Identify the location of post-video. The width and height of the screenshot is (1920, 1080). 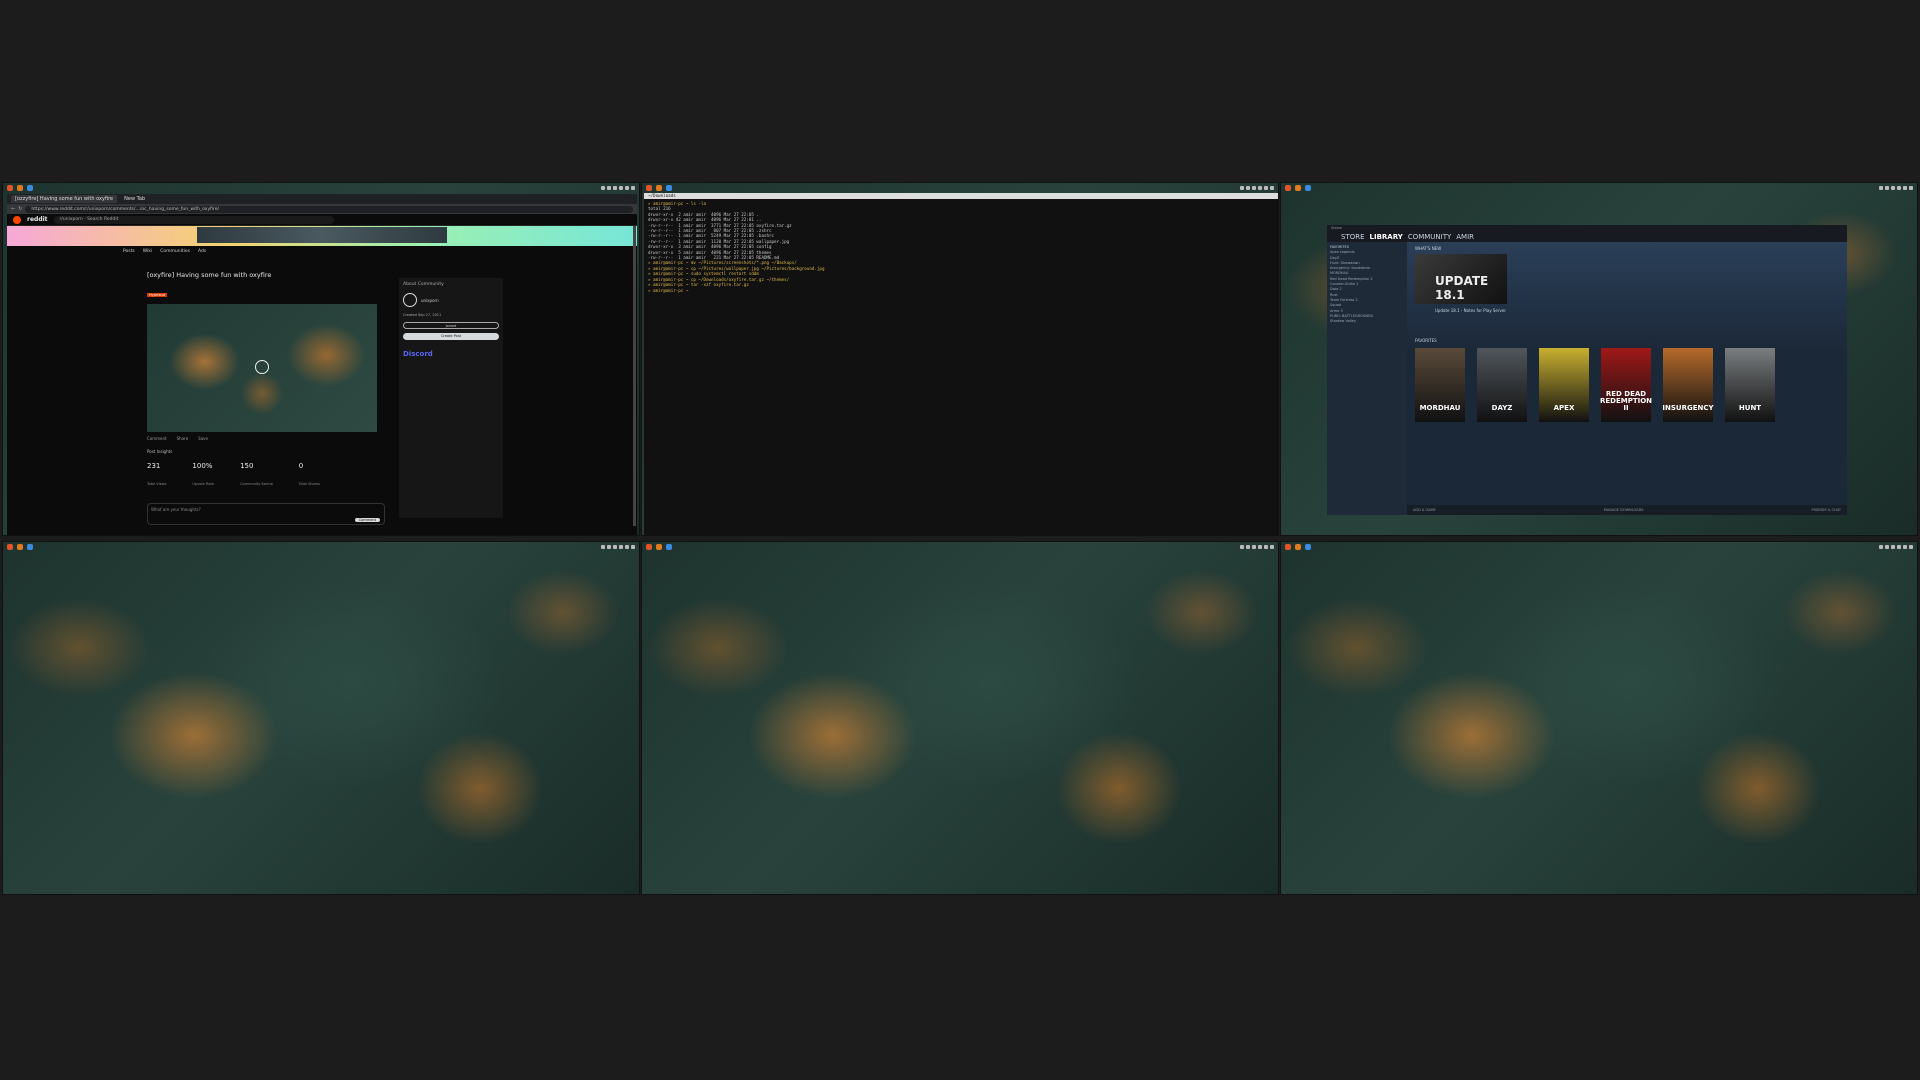
(262, 368).